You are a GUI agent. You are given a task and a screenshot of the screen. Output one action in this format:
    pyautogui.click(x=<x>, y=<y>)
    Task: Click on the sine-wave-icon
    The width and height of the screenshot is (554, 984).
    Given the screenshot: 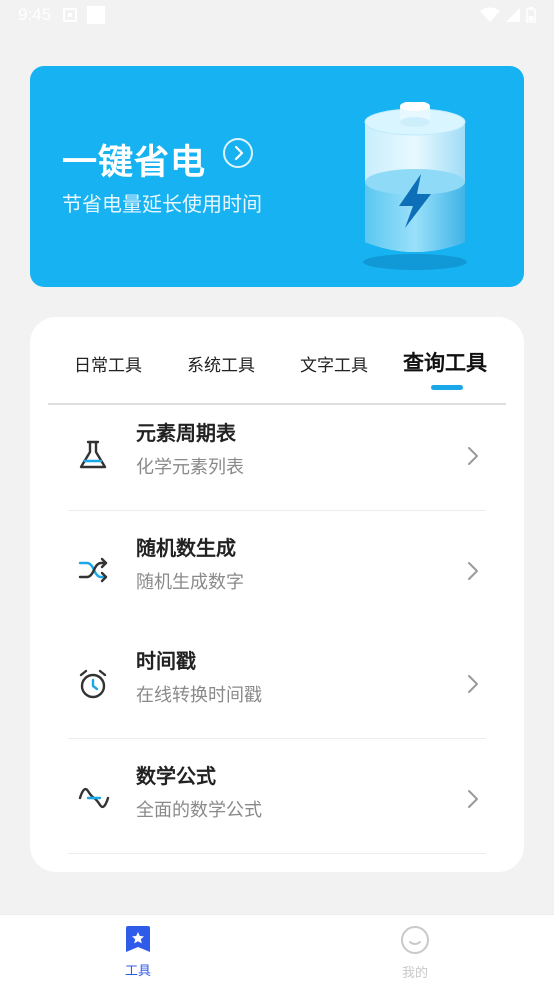 What is the action you would take?
    pyautogui.click(x=94, y=798)
    